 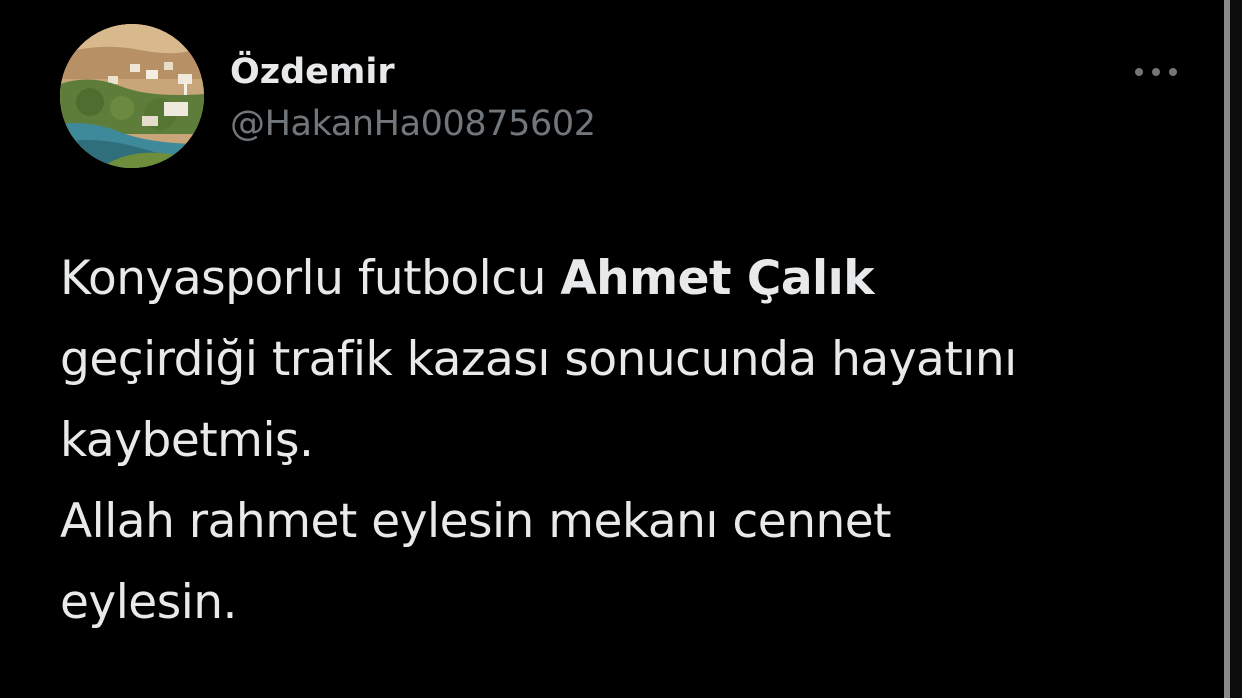 I want to click on more-horizontal-icon, so click(x=1156, y=72).